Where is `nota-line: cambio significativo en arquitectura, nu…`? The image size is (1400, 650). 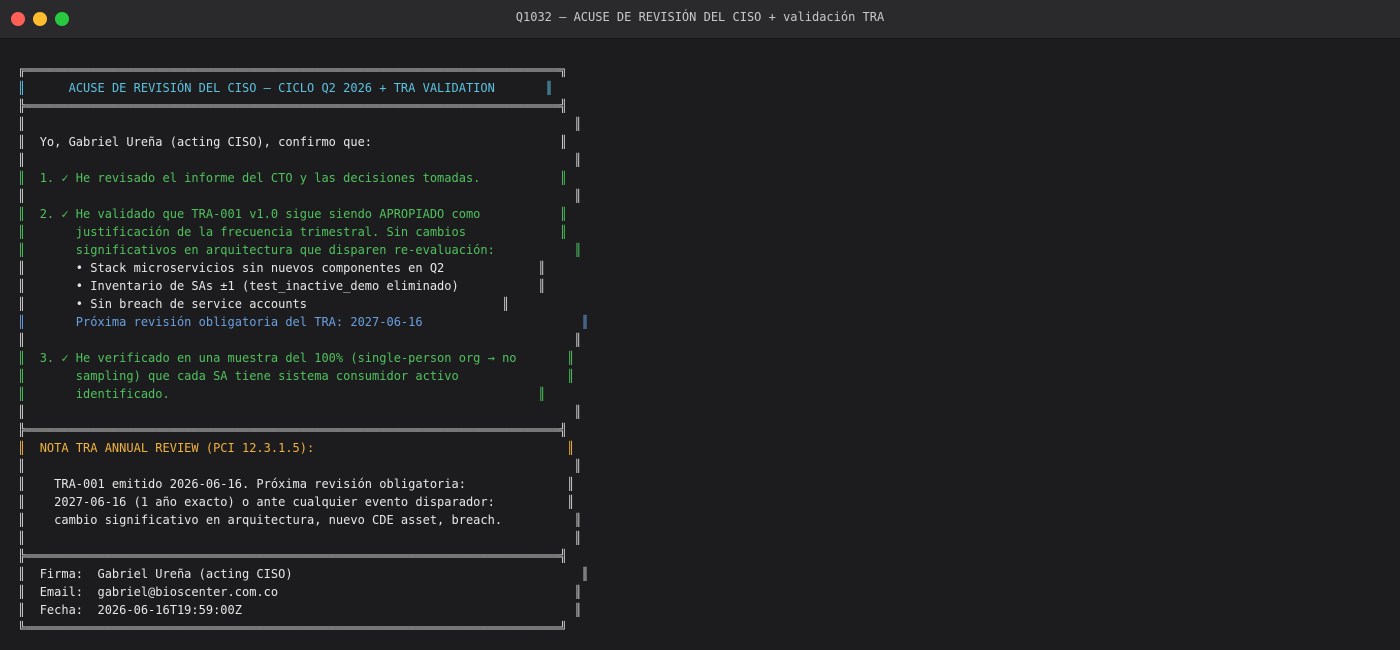
nota-line: cambio significativo en arquitectura, nu… is located at coordinates (271, 520).